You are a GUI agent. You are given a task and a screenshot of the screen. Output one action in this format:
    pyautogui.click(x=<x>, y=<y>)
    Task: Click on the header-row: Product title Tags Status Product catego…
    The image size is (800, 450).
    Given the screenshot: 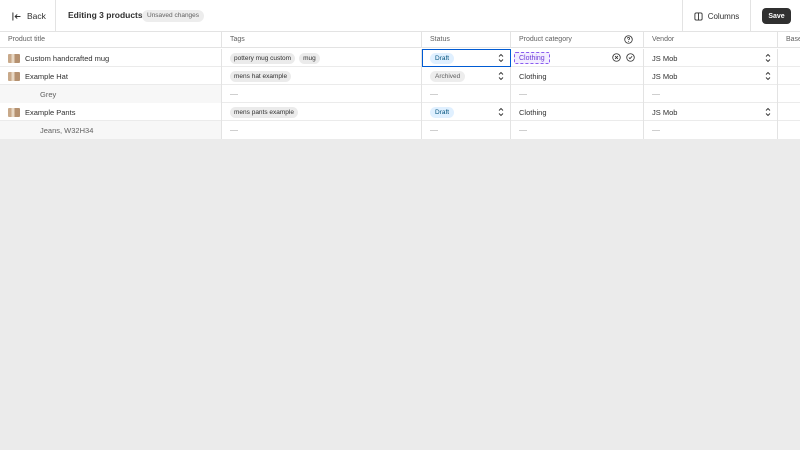 What is the action you would take?
    pyautogui.click(x=400, y=40)
    